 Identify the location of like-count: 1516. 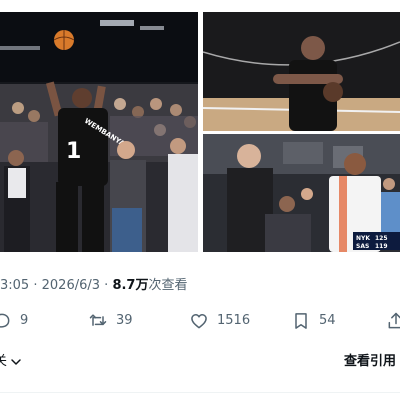
(234, 320).